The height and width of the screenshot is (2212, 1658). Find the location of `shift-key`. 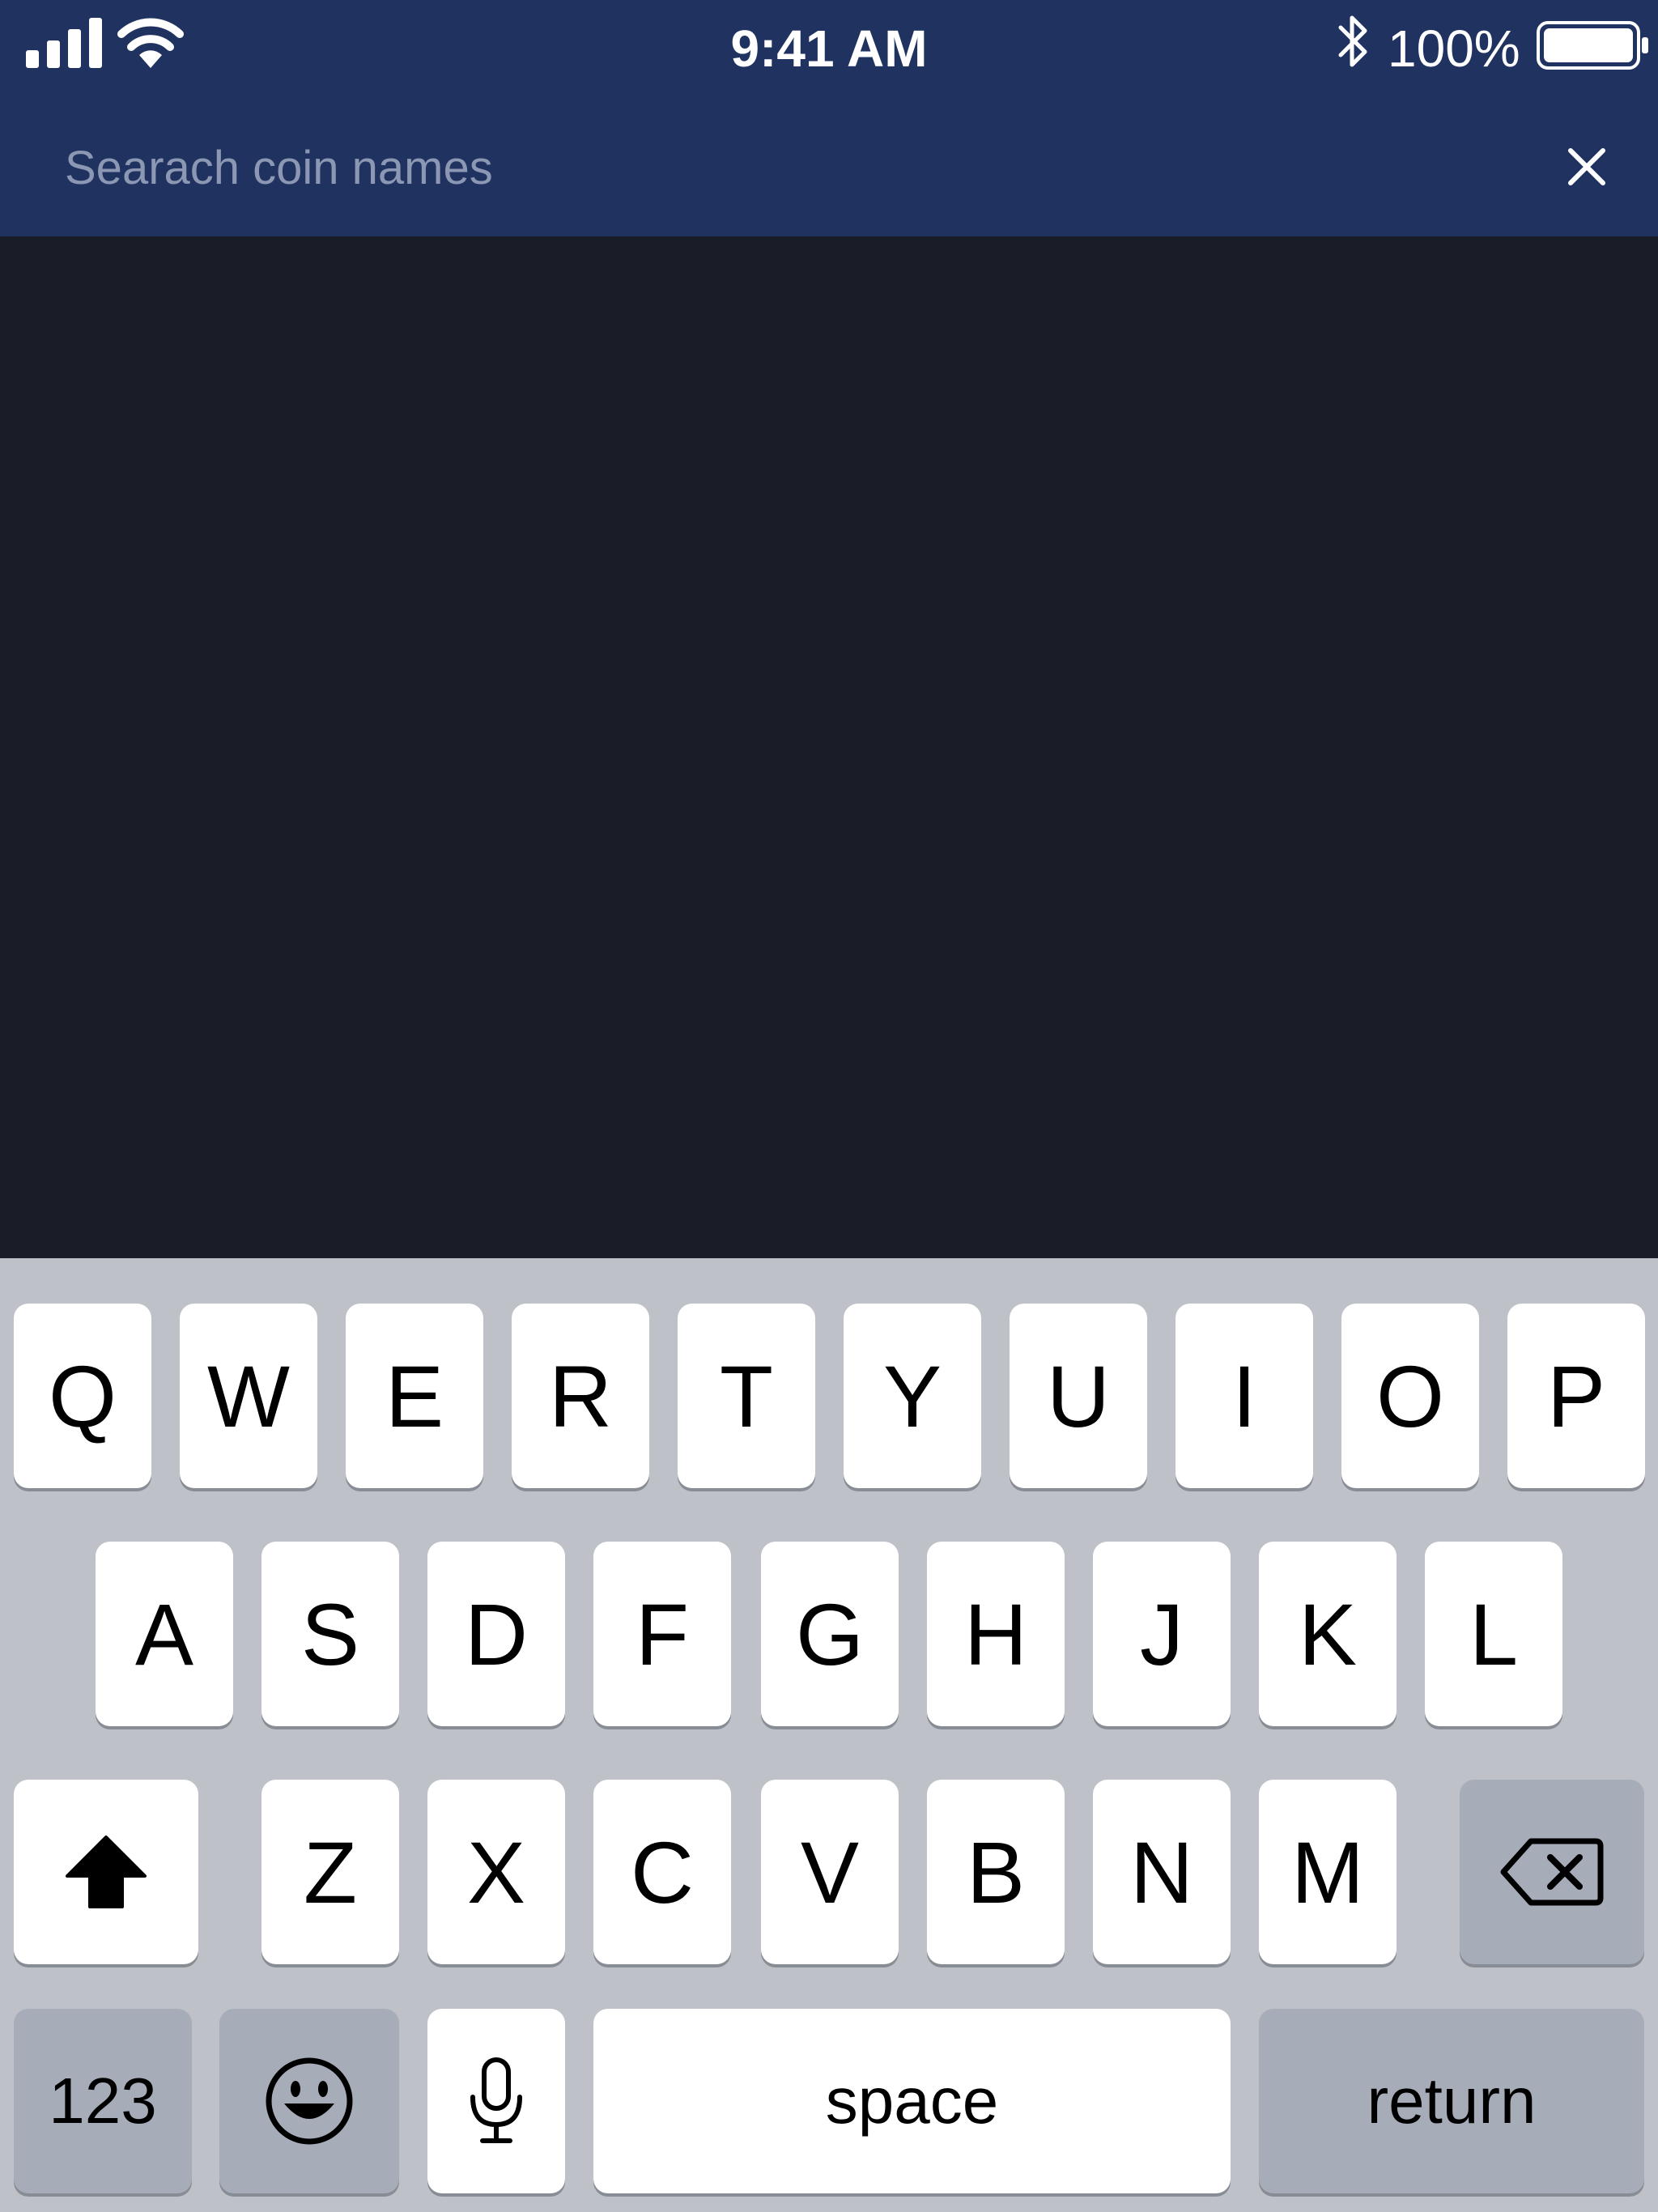

shift-key is located at coordinates (106, 1872).